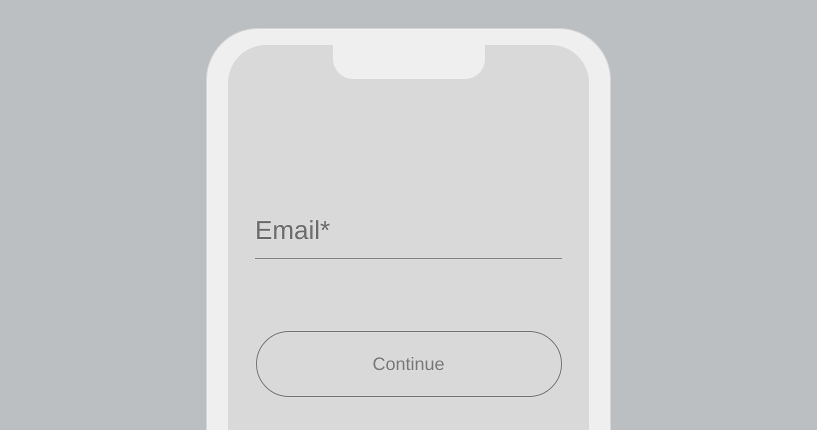 Image resolution: width=817 pixels, height=430 pixels. I want to click on email-field: Email*, so click(408, 231).